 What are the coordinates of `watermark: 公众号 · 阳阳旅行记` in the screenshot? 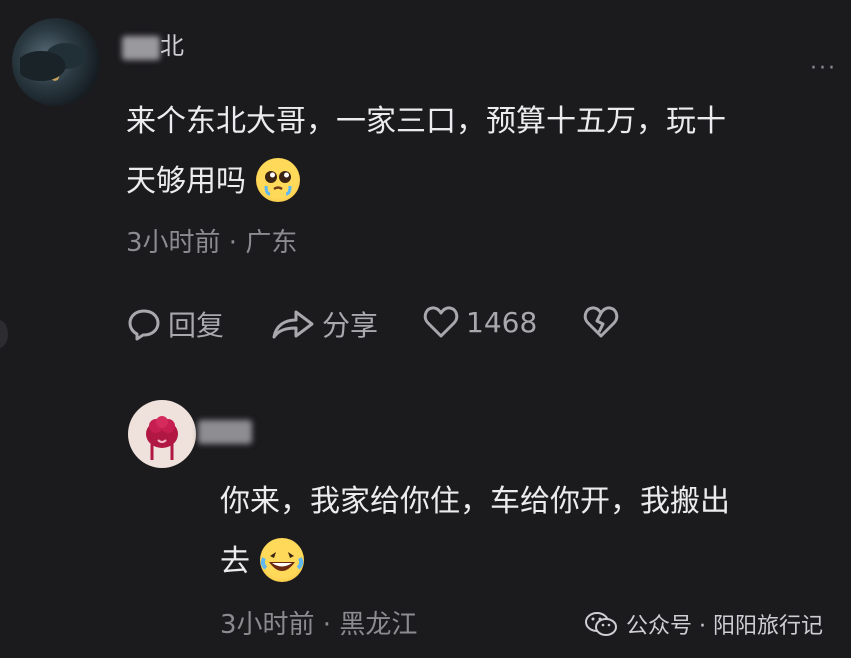 It's located at (703, 624).